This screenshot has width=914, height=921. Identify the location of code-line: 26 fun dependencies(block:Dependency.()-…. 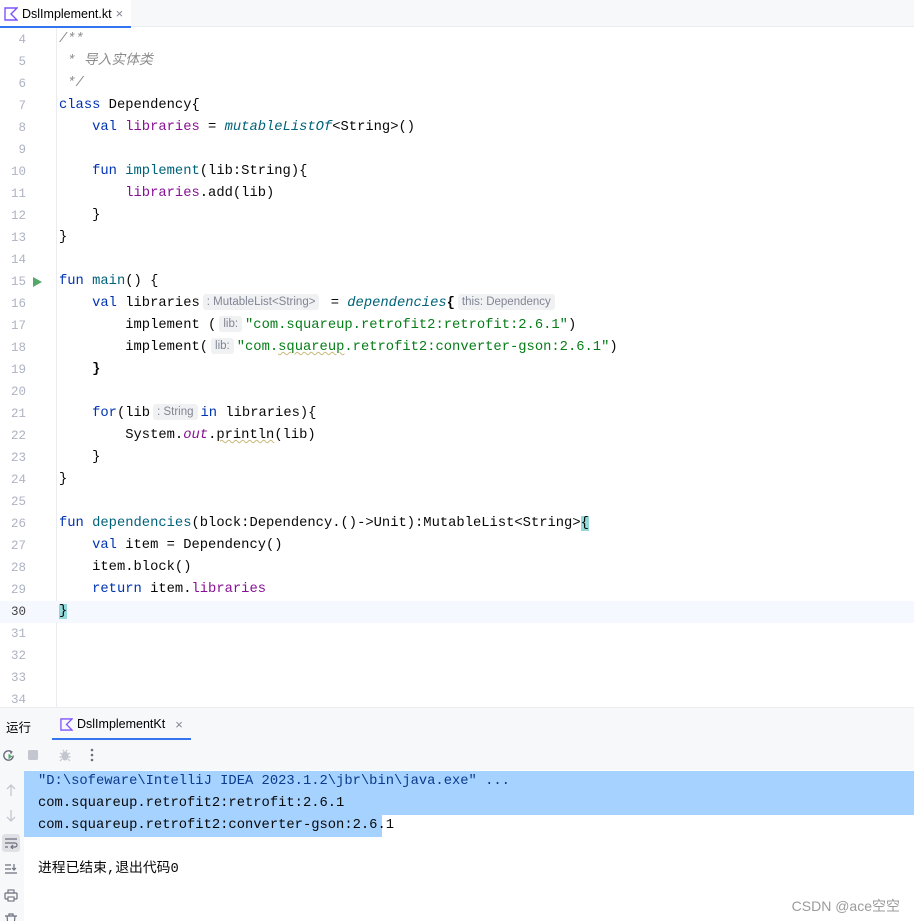
(457, 524).